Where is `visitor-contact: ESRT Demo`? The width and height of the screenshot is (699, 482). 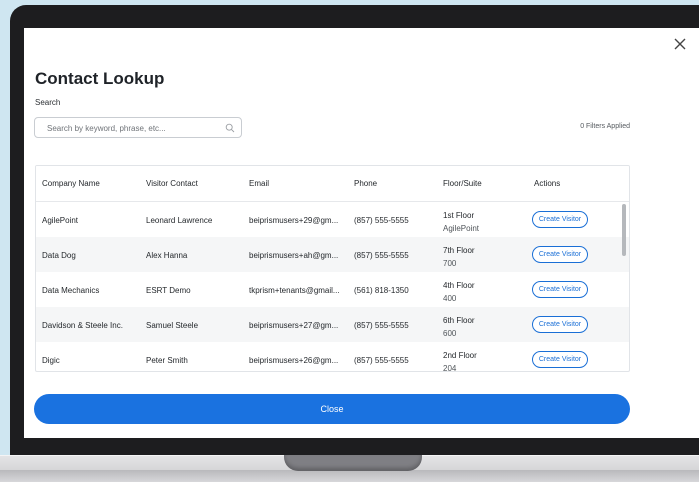
visitor-contact: ESRT Demo is located at coordinates (168, 290).